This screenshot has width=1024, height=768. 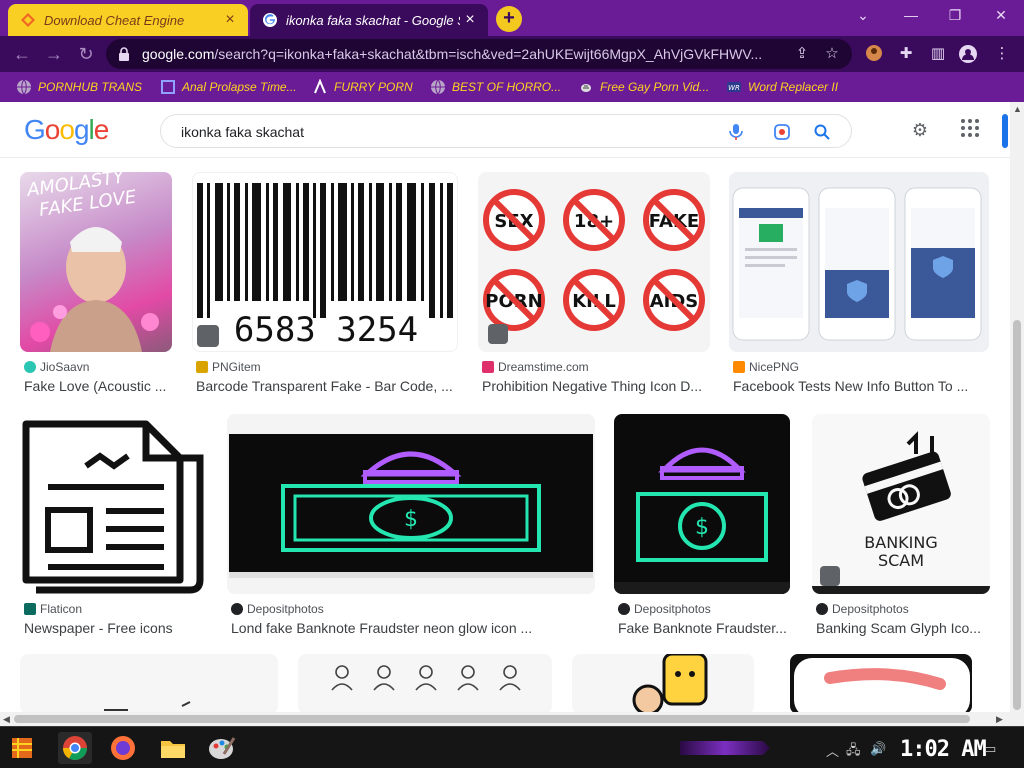 I want to click on close-window-button: ✕, so click(x=1001, y=15).